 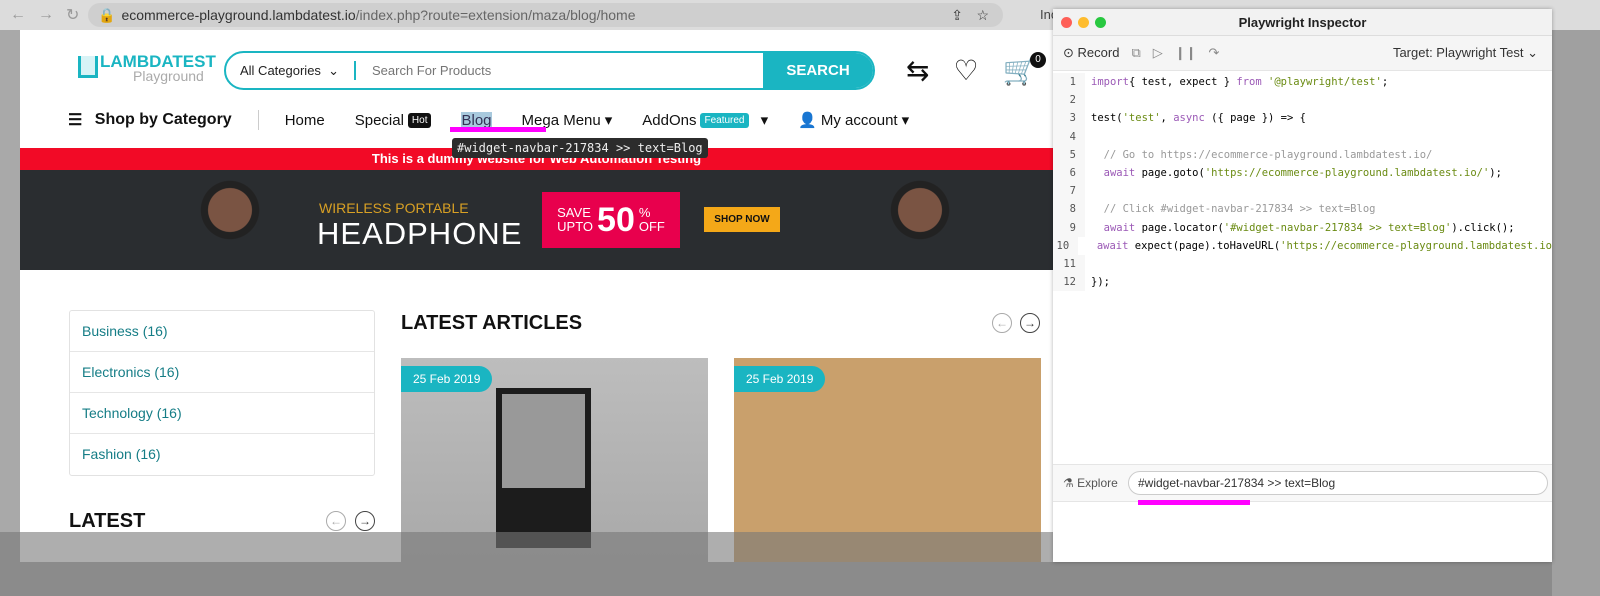 I want to click on menu-special: Special Hot, so click(x=393, y=120).